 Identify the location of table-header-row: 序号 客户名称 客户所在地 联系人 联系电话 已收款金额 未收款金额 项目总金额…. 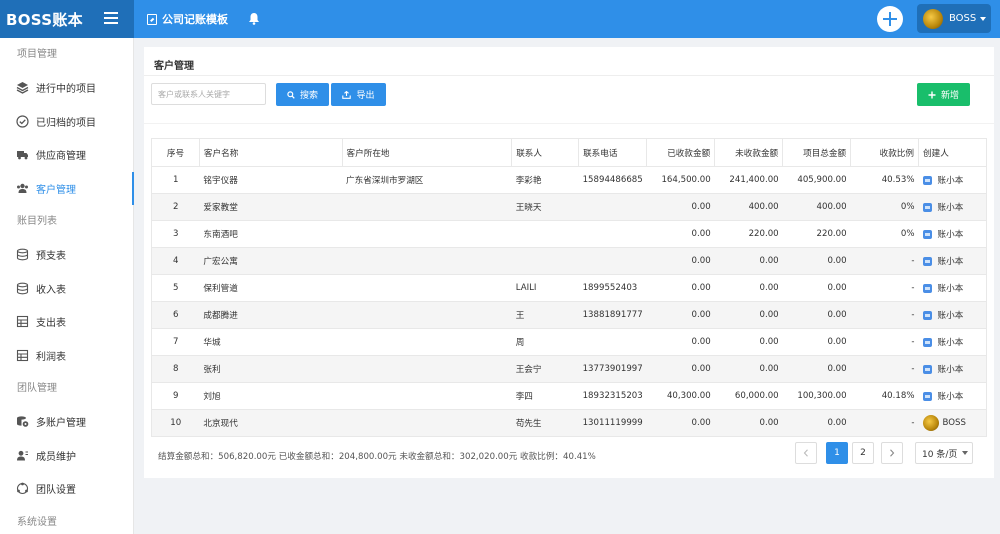
(569, 152).